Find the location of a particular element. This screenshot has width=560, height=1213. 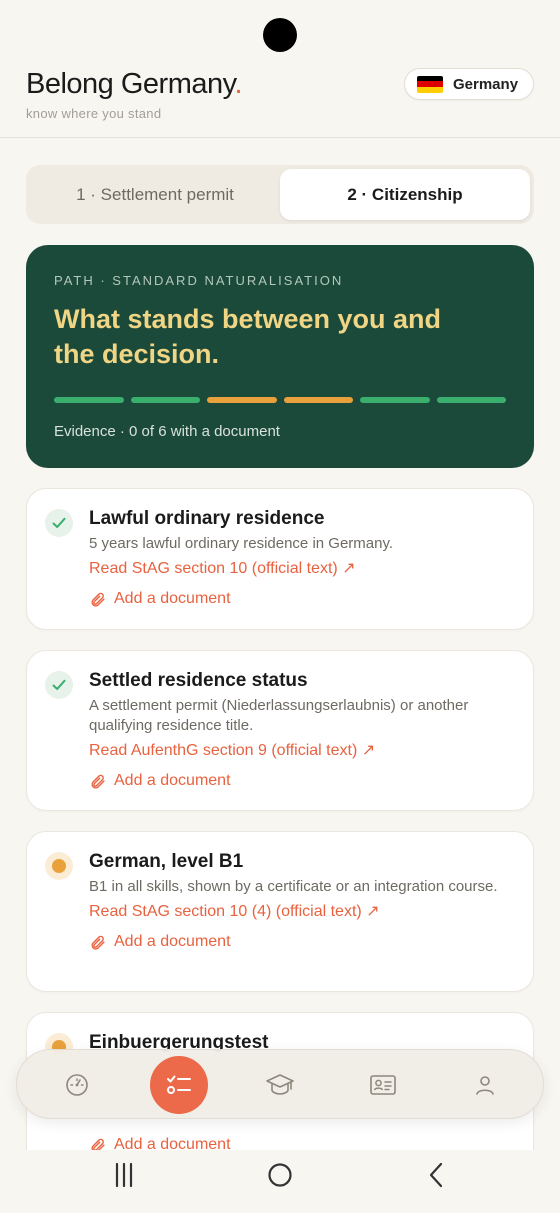

camera-cutout is located at coordinates (280, 35).